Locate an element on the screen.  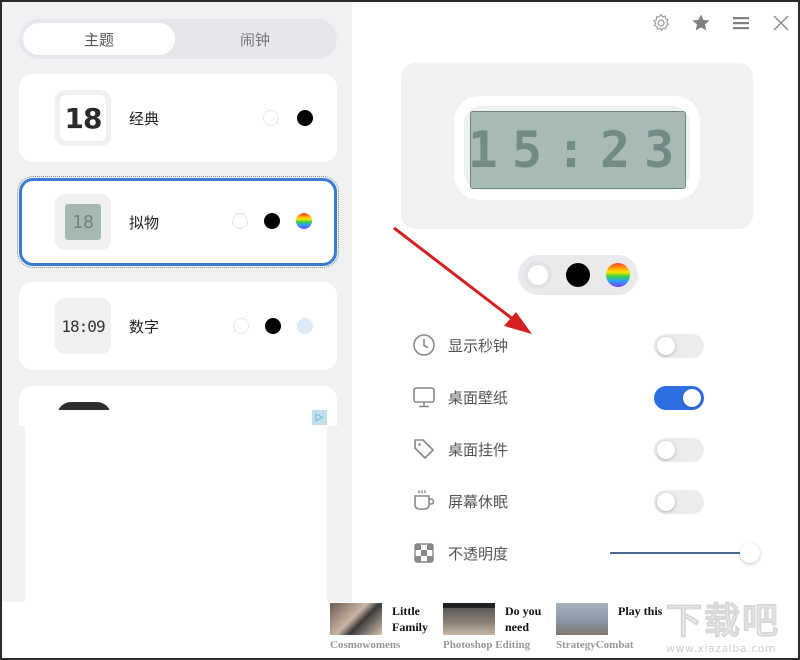
checkerboard-icon is located at coordinates (424, 553).